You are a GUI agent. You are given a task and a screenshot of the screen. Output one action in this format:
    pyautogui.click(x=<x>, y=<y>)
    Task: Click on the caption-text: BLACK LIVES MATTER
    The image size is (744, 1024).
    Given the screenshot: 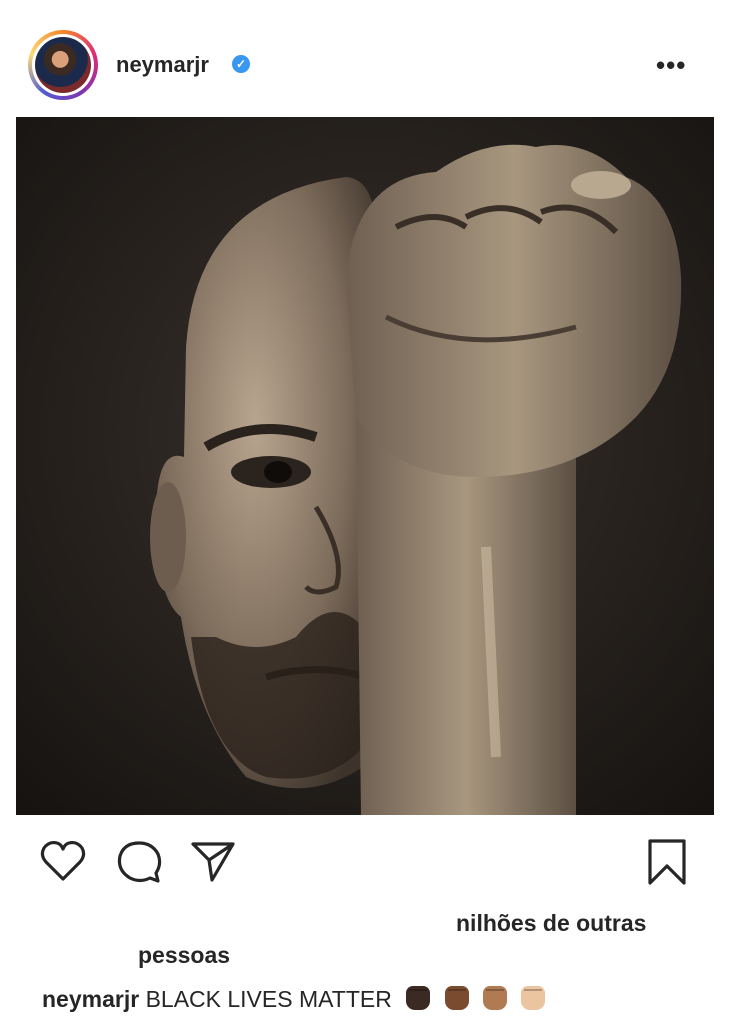 What is the action you would take?
    pyautogui.click(x=268, y=999)
    